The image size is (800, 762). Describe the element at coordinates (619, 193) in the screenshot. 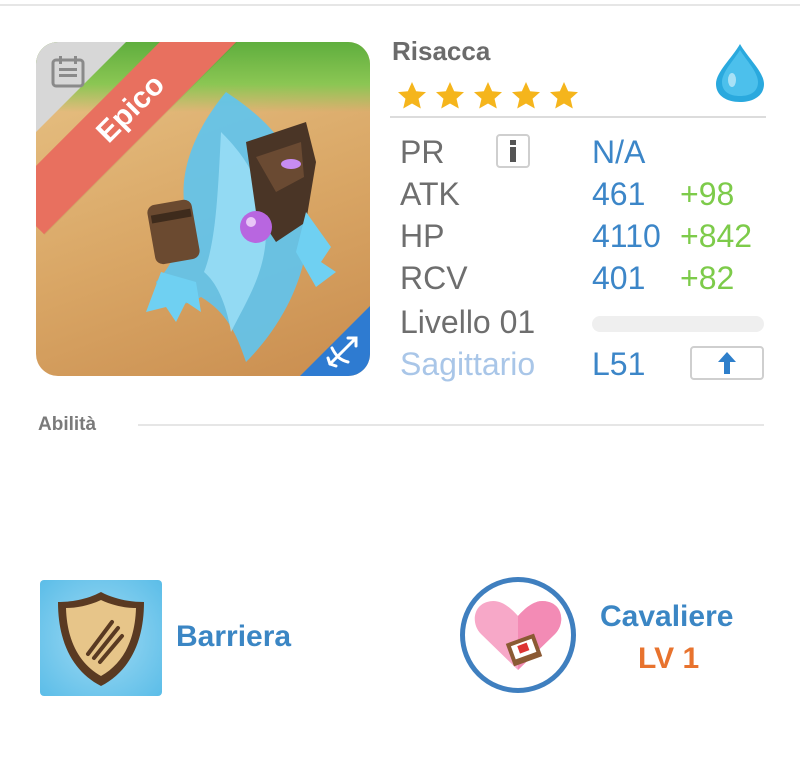

I see `stat-value: 461` at that location.